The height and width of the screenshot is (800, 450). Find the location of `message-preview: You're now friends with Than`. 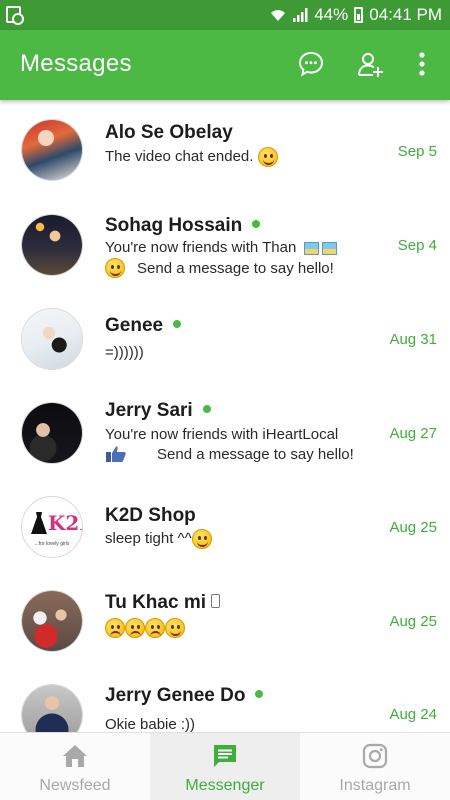

message-preview: You're now friends with Than is located at coordinates (221, 247).